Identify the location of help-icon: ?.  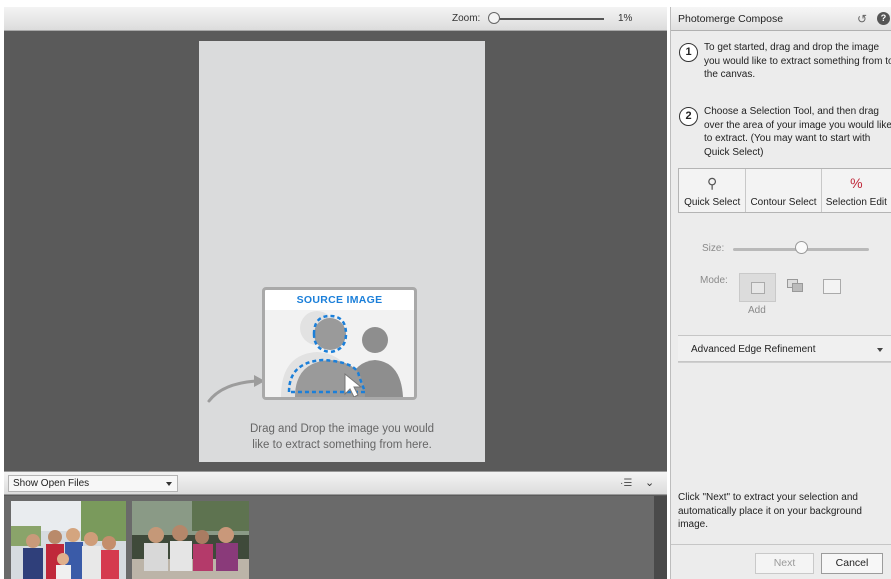
(883, 18).